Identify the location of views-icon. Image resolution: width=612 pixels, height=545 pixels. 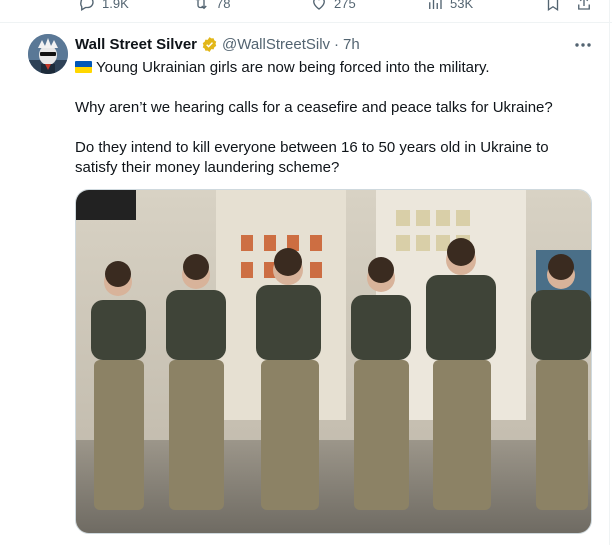
(435, 4).